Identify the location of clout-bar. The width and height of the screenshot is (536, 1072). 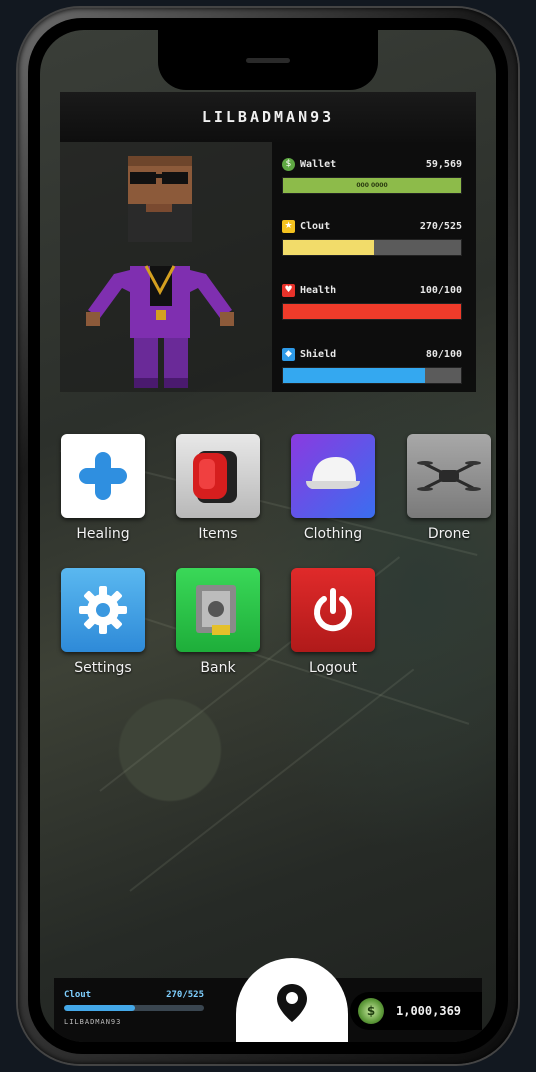
(372, 247).